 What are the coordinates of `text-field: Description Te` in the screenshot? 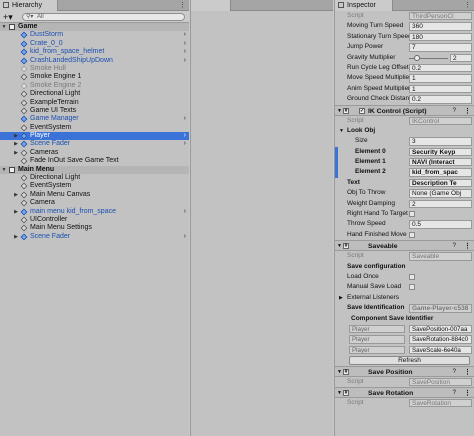 It's located at (440, 183).